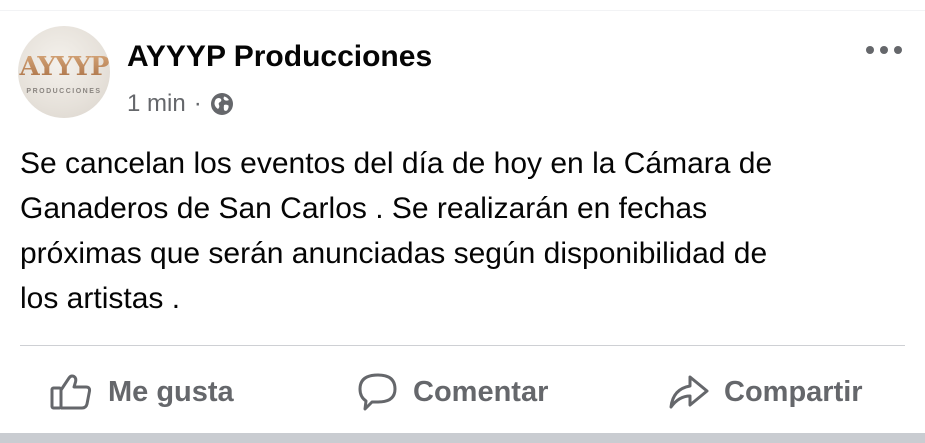  I want to click on avatar-logo-text: AYYYP, so click(64, 67).